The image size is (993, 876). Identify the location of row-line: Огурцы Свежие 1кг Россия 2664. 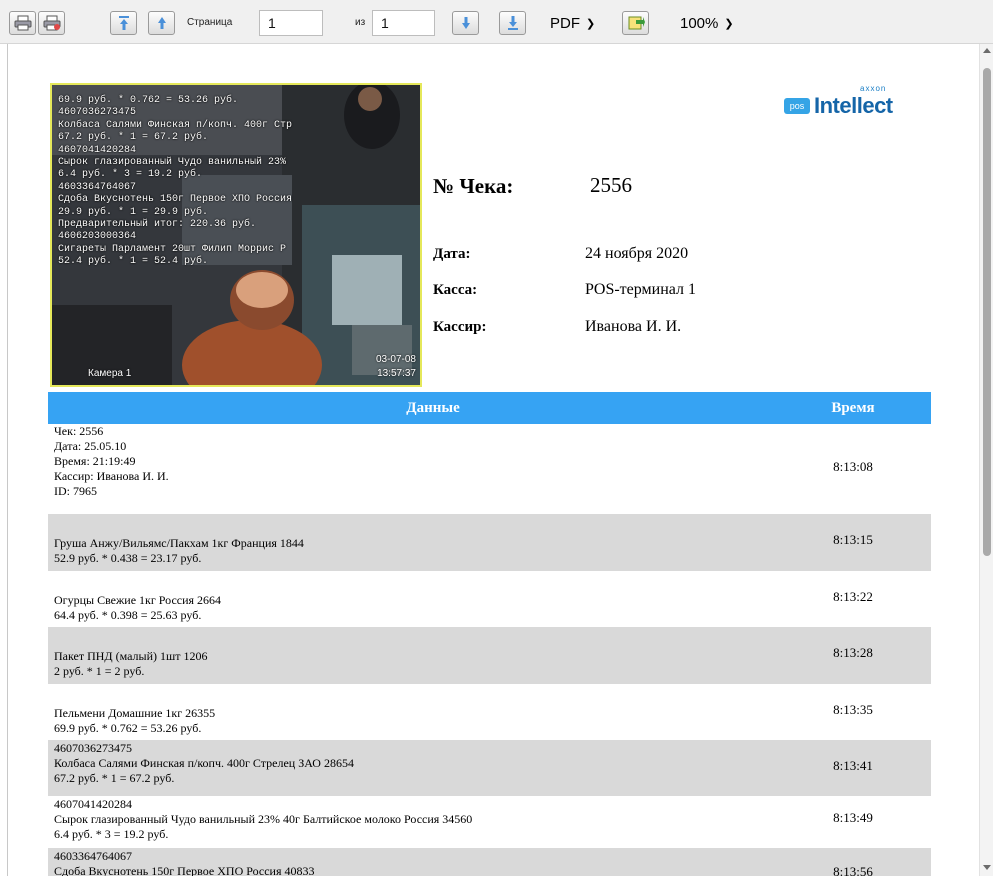
(138, 600).